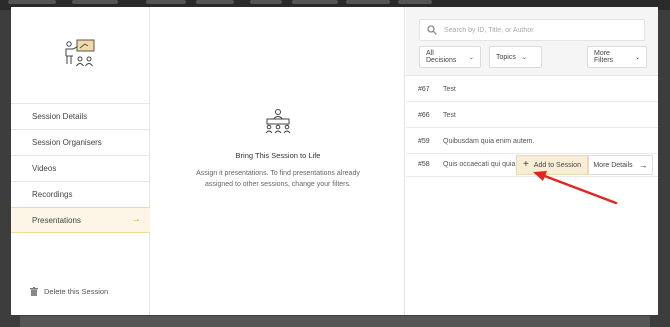 This screenshot has height=327, width=670. Describe the element at coordinates (489, 141) in the screenshot. I see `presentation-title: Quibusdam quia enim autem.` at that location.